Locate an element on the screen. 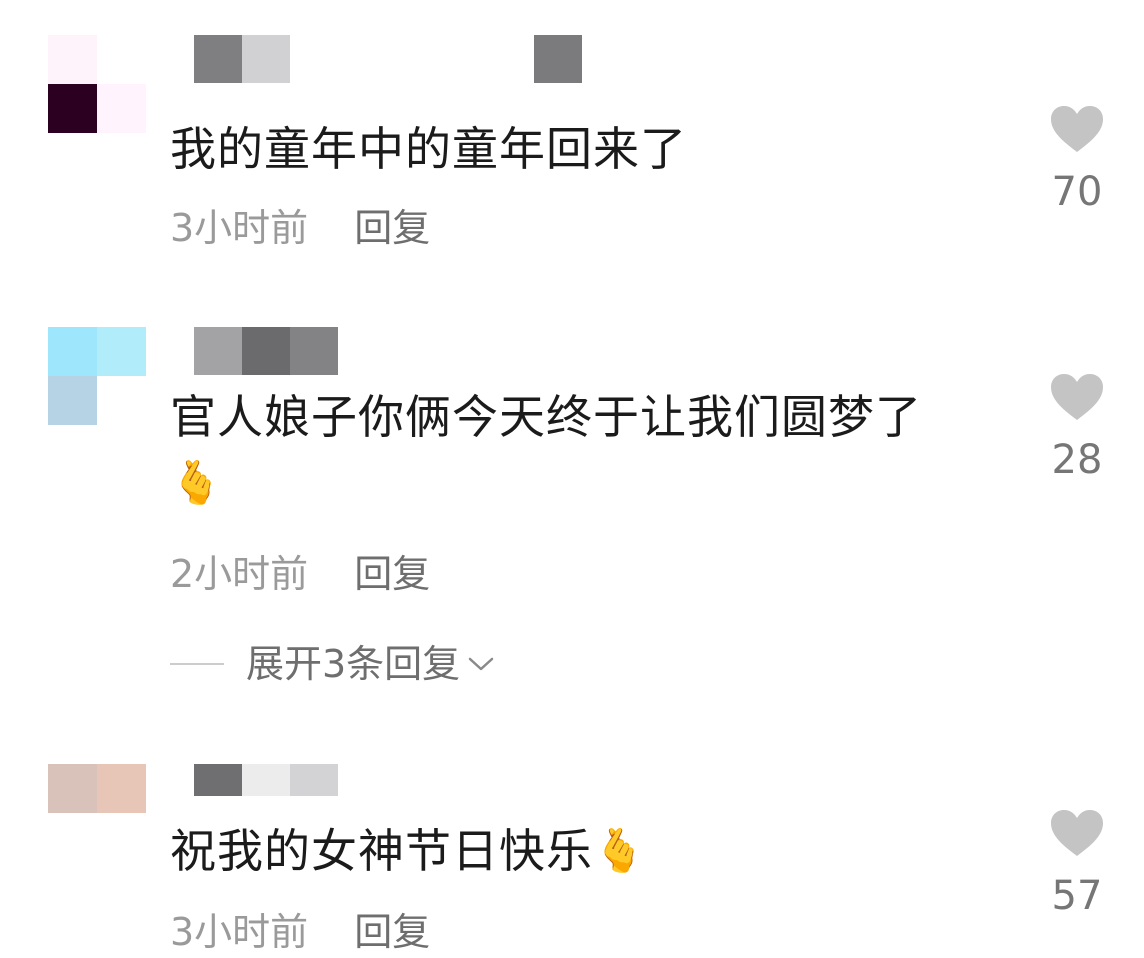 The image size is (1144, 958). comment-text-content: 祝我的女神节日快乐 is located at coordinates (381, 851).